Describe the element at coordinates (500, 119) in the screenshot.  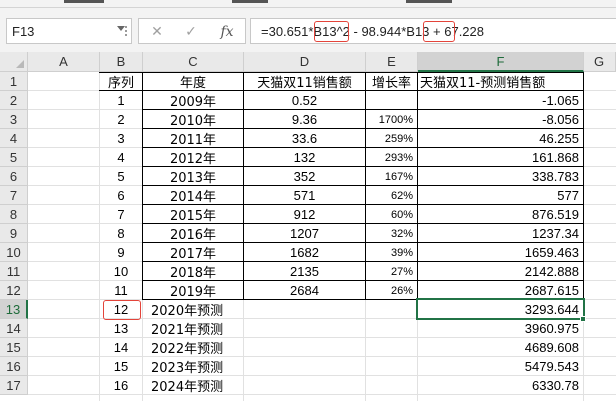
I see `cell-prediction: -8.056` at that location.